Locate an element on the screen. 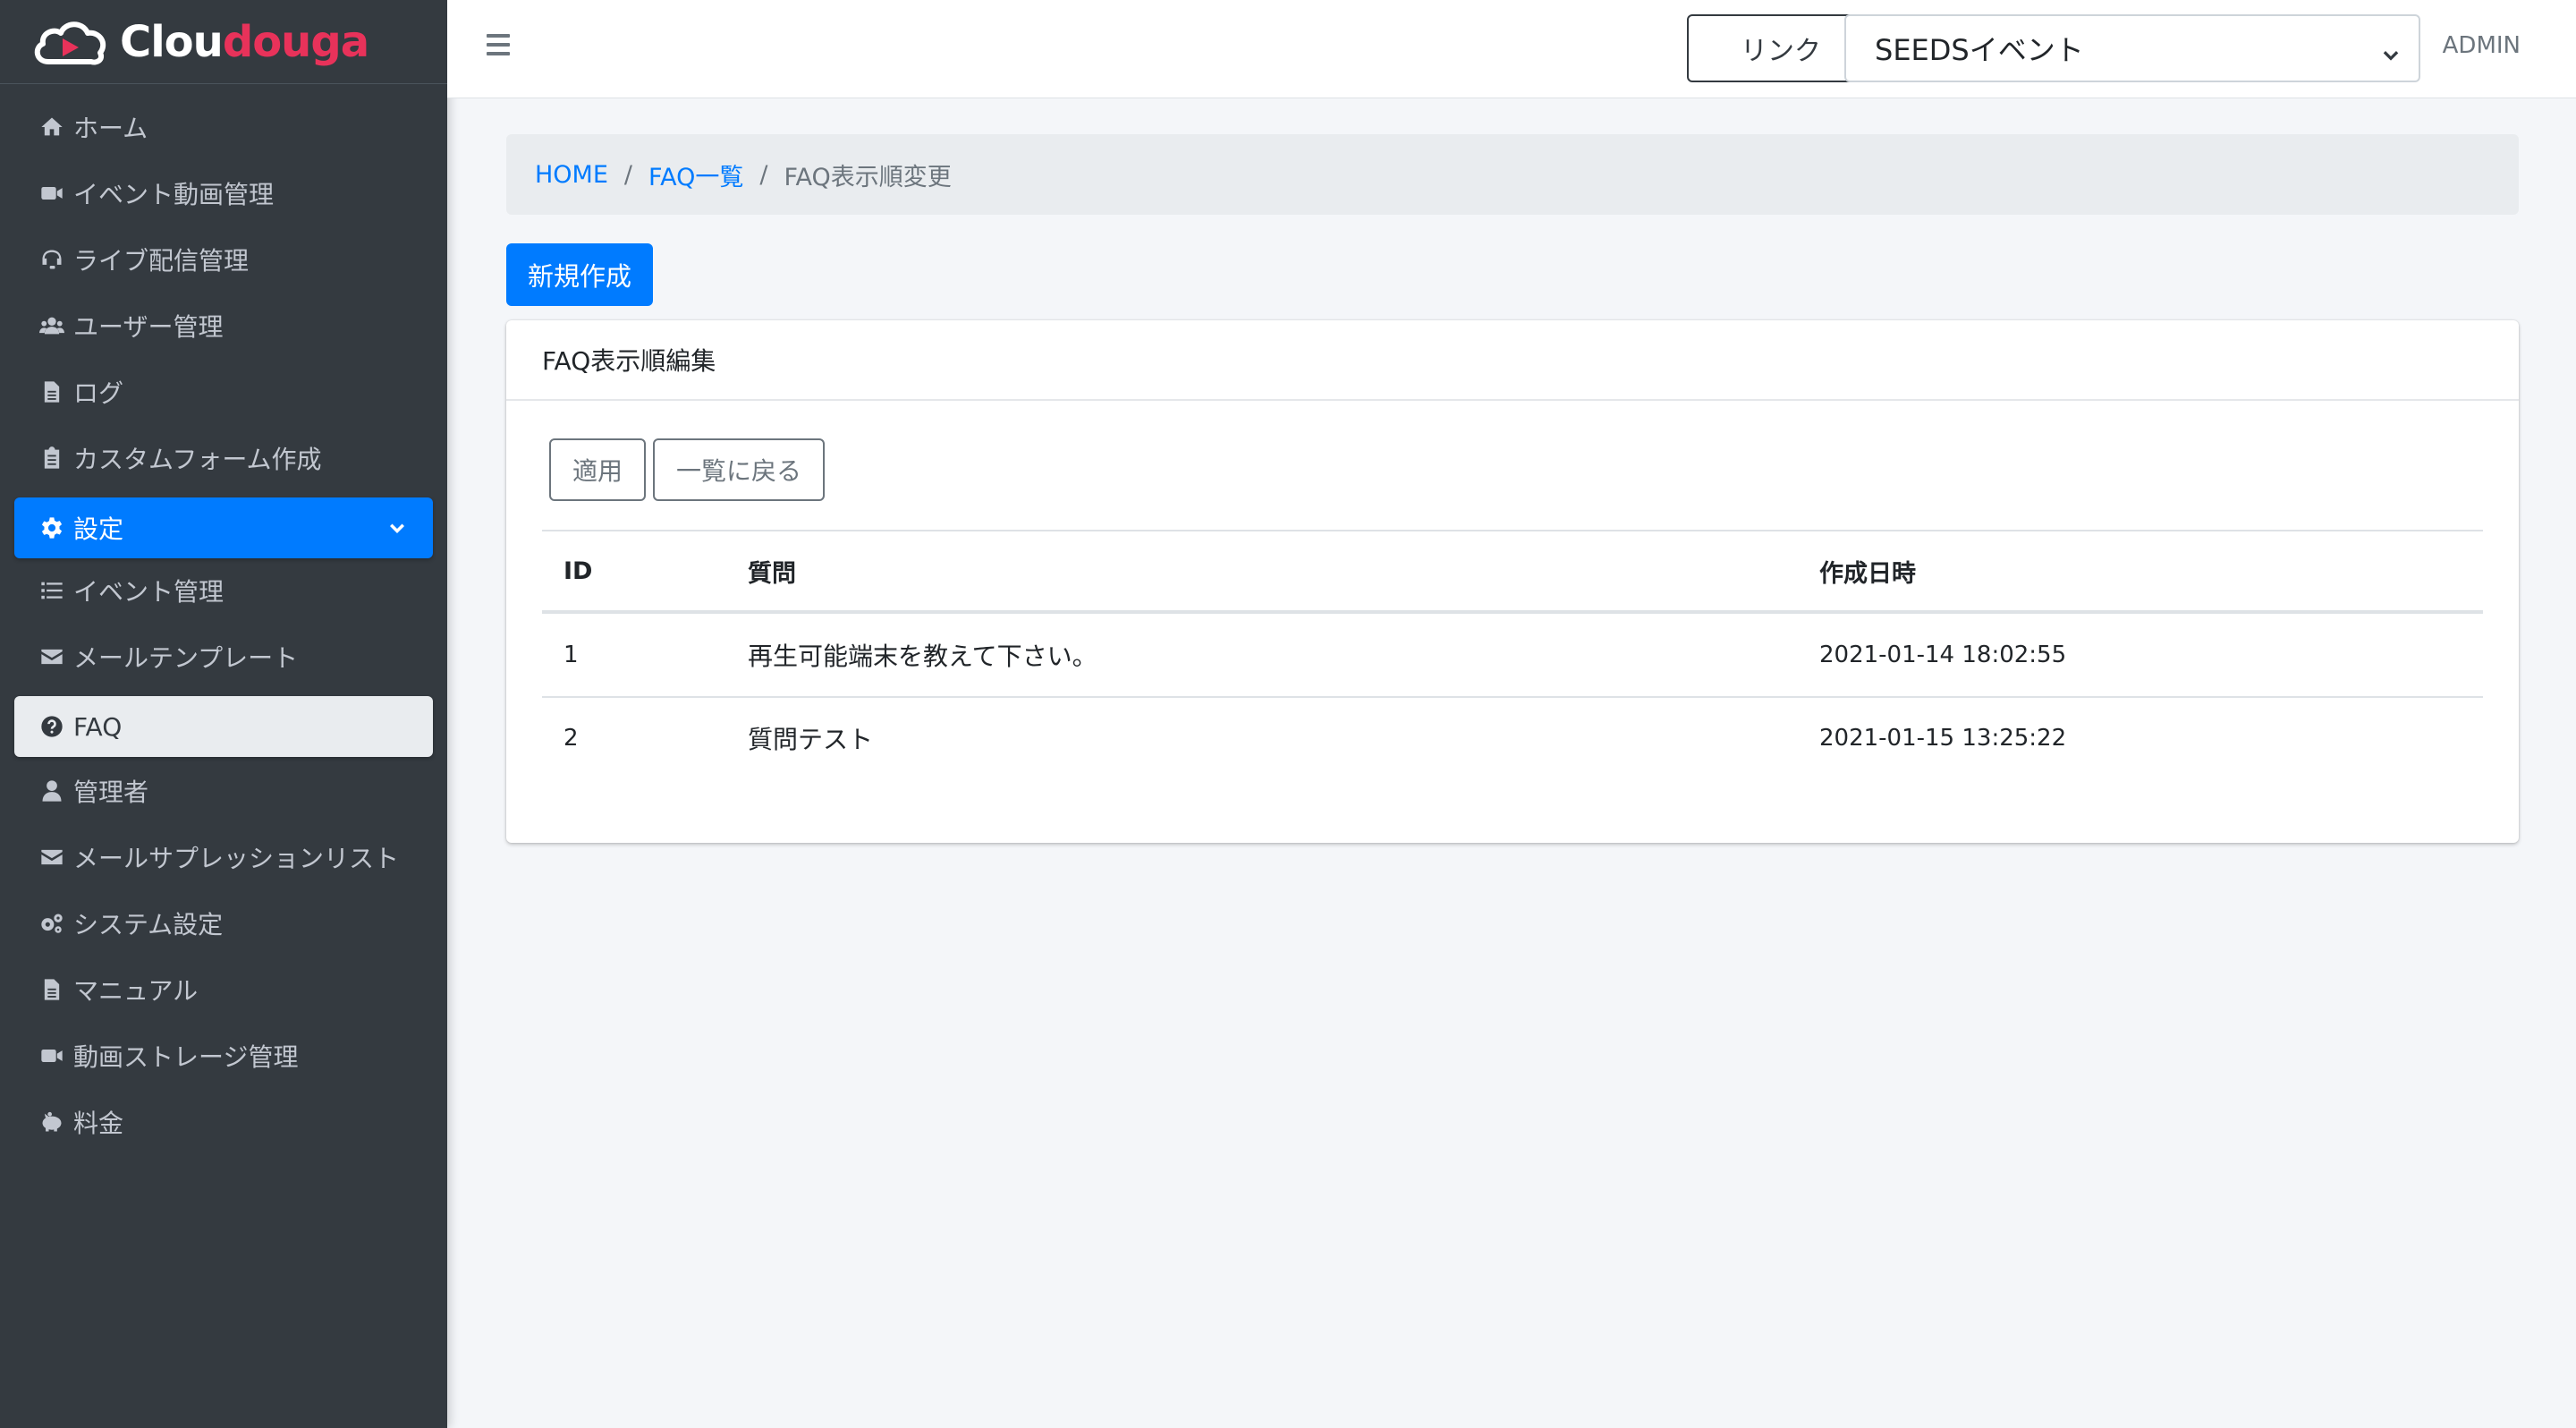 Image resolution: width=2576 pixels, height=1428 pixels. row-question: 質問テスト is located at coordinates (811, 739).